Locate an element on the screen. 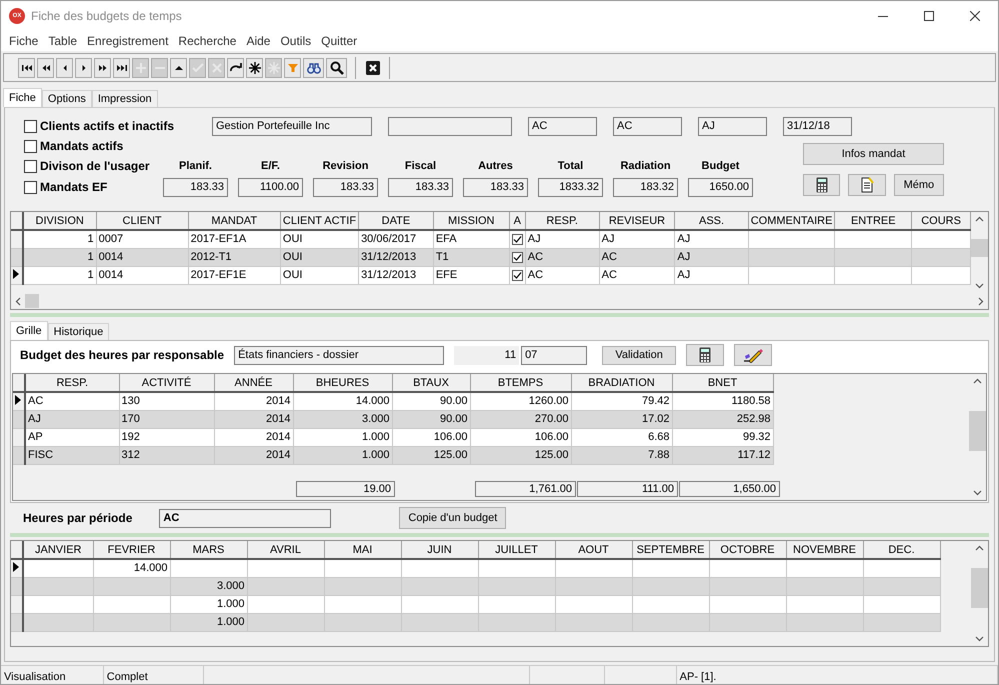  column-header: A is located at coordinates (517, 221).